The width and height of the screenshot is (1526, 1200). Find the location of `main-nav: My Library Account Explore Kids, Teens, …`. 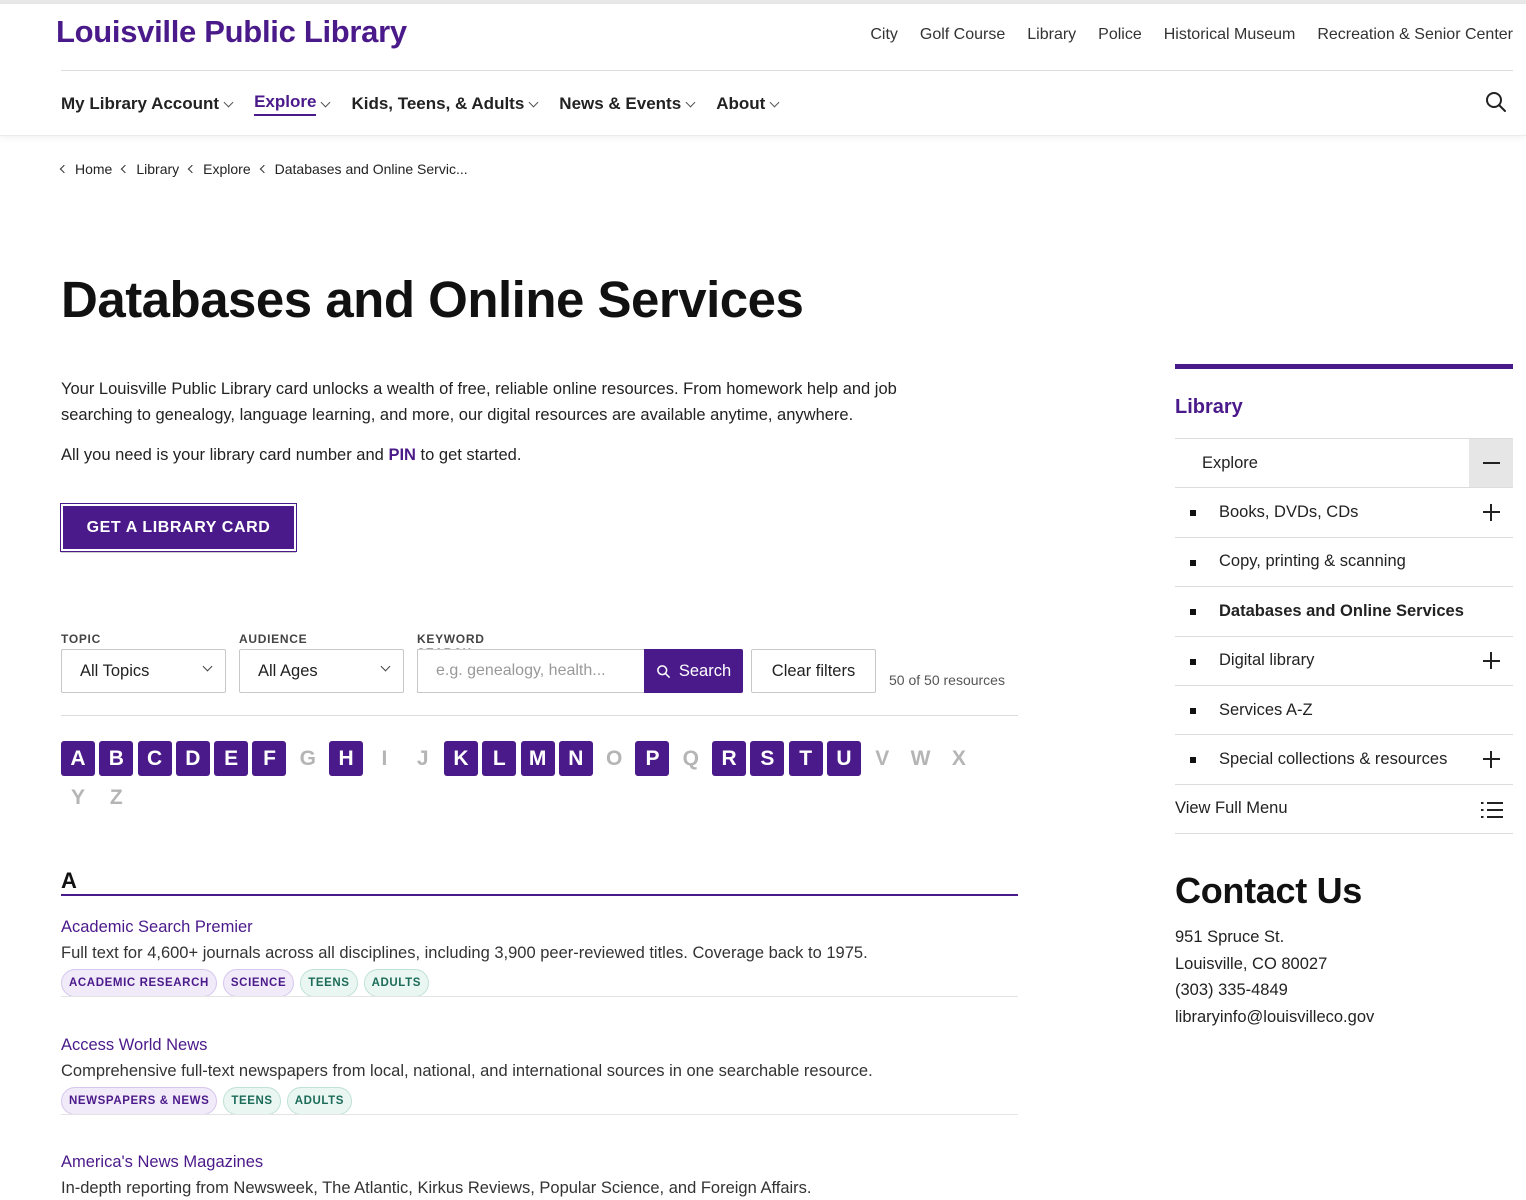

main-nav: My Library Account Explore Kids, Teens, … is located at coordinates (420, 104).